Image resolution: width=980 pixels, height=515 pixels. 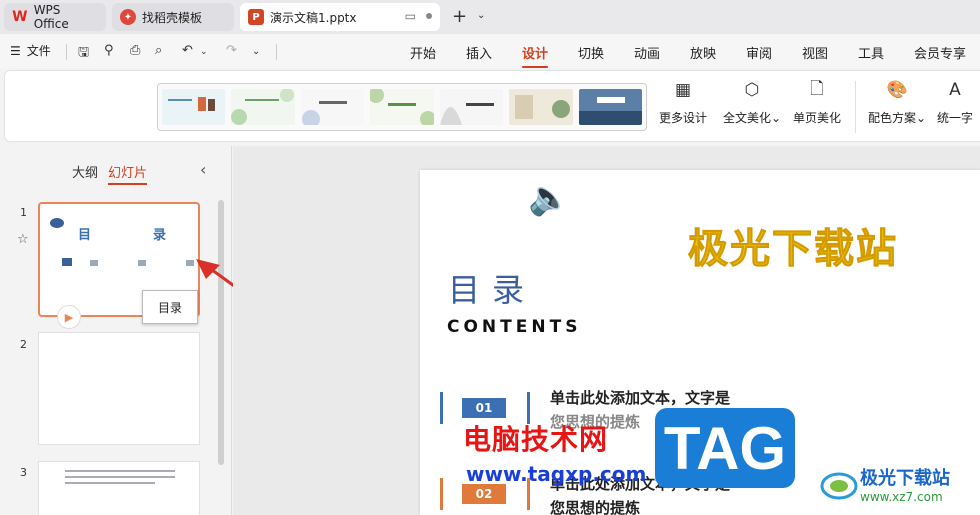 What do you see at coordinates (955, 102) in the screenshot?
I see `unify-font-button: A 统一字` at bounding box center [955, 102].